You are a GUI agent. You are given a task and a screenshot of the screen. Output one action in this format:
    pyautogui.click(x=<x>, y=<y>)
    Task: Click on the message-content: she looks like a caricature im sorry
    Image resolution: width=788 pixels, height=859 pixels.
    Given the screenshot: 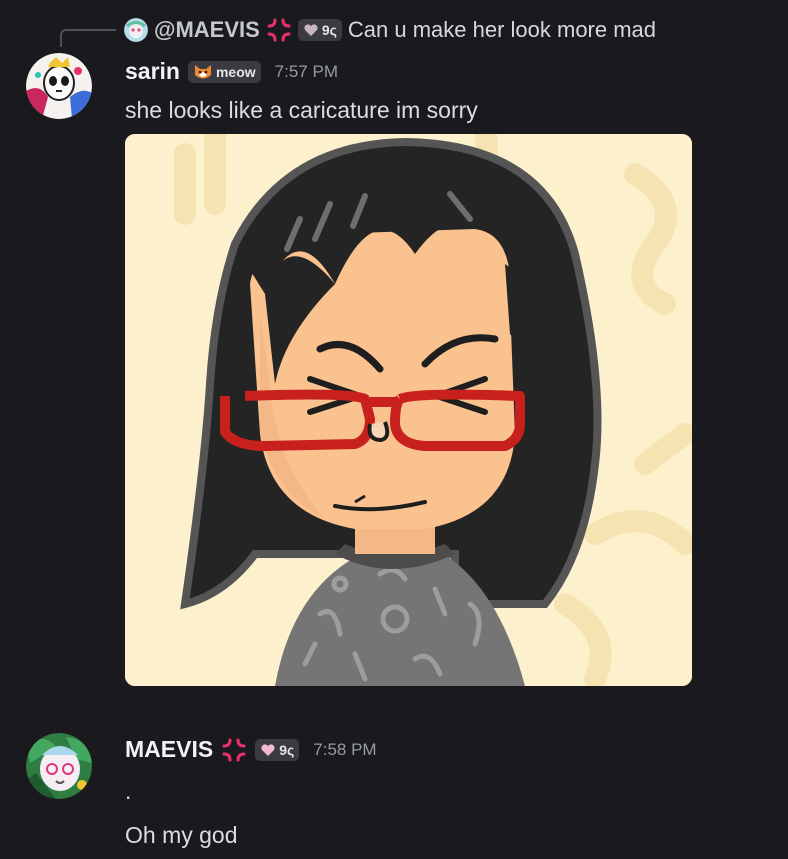 What is the action you would take?
    pyautogui.click(x=301, y=110)
    